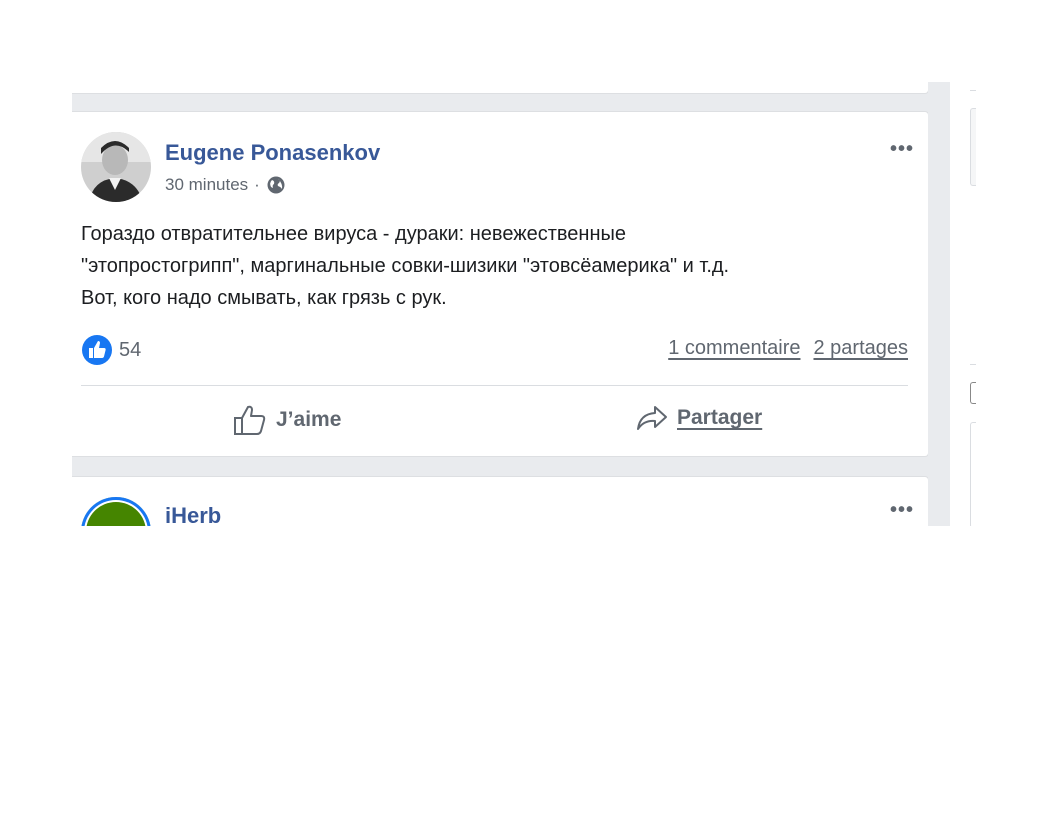 This screenshot has width=1056, height=816. Describe the element at coordinates (500, 501) in the screenshot. I see `post-card: iHerb •••` at that location.